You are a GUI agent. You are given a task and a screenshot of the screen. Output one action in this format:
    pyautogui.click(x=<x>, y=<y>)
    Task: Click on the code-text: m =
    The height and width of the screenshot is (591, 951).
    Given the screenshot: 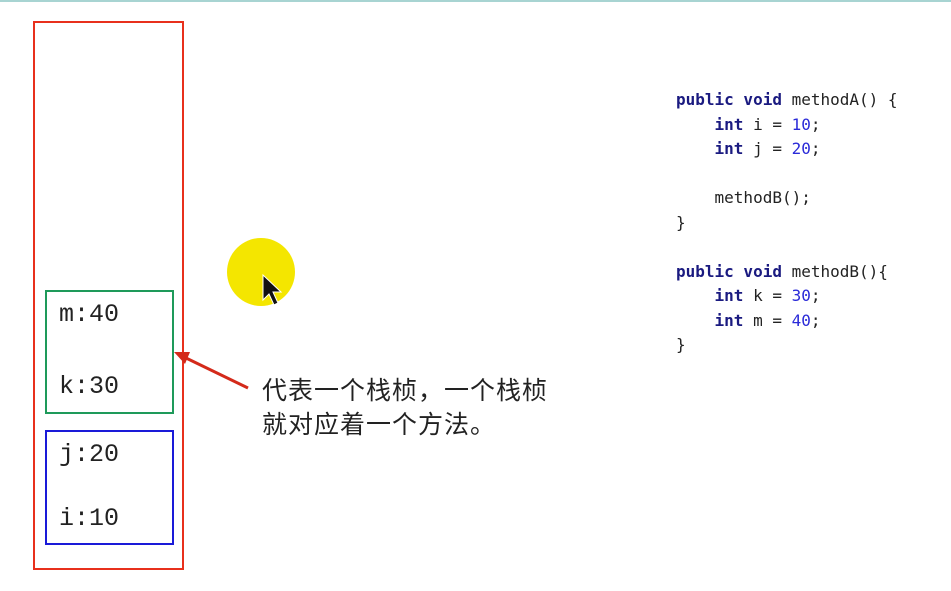 What is the action you would take?
    pyautogui.click(x=767, y=320)
    